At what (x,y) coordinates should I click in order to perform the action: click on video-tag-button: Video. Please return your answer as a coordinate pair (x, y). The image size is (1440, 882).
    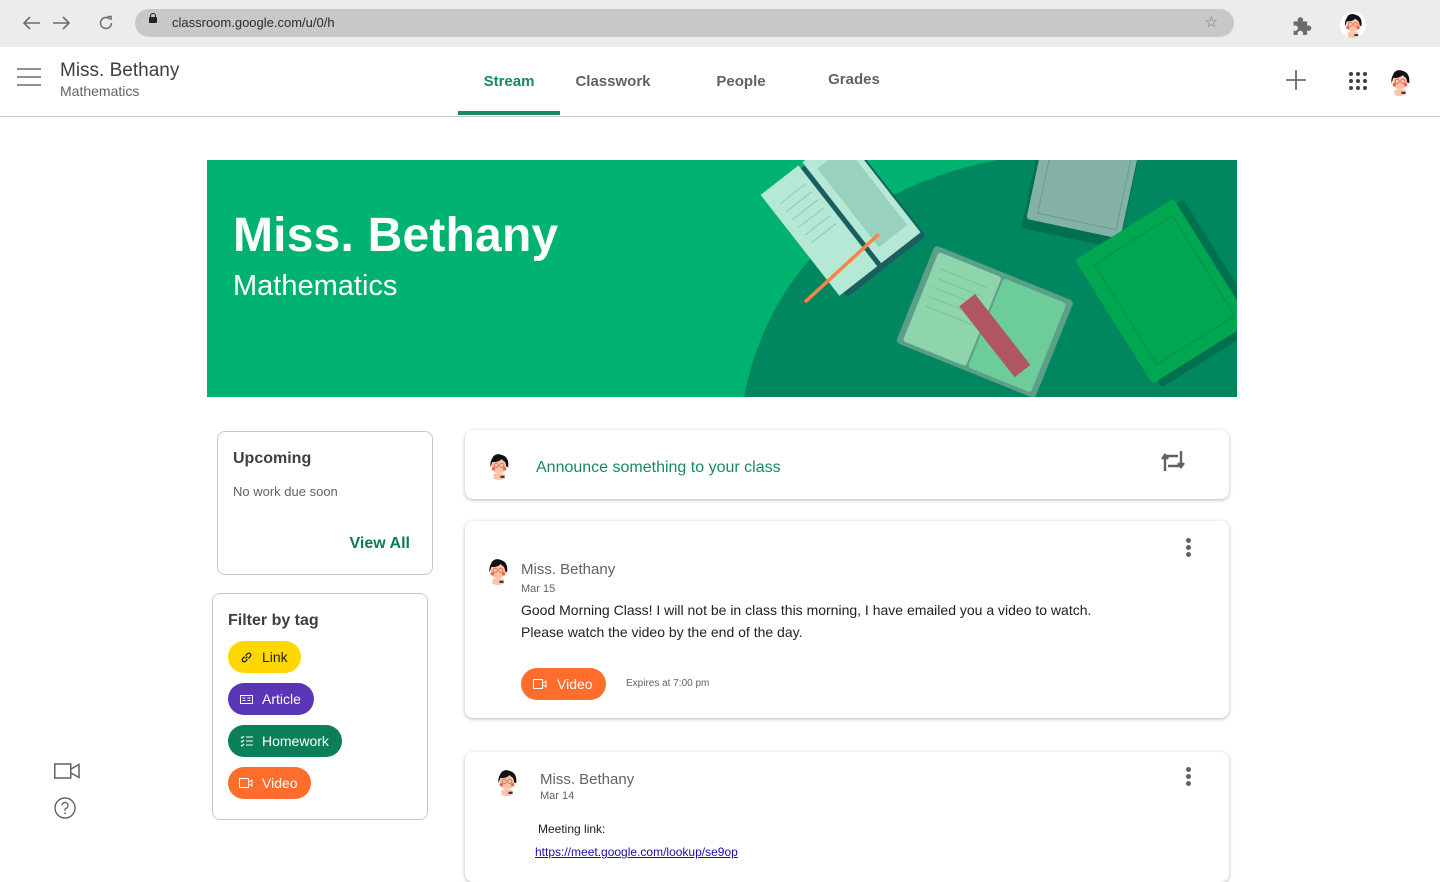
    Looking at the image, I should click on (563, 684).